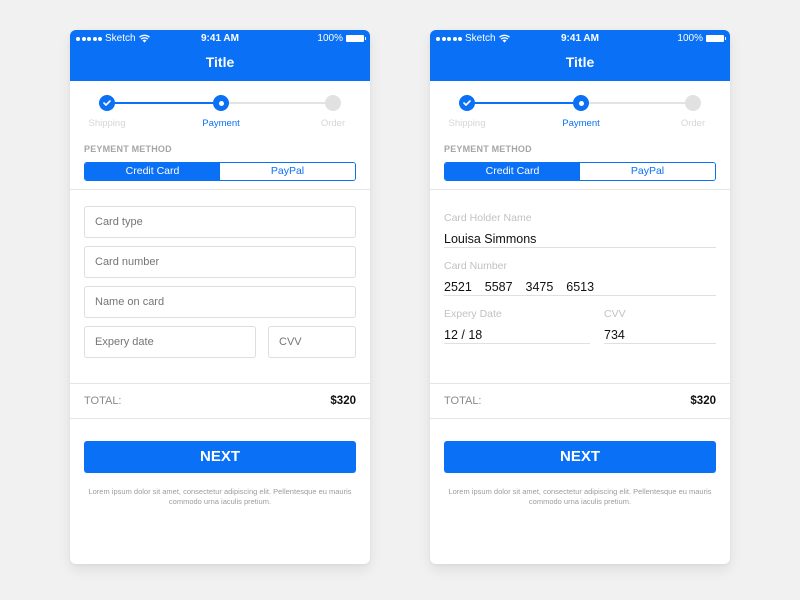 The image size is (800, 600). Describe the element at coordinates (170, 342) in the screenshot. I see `expiry-date-input` at that location.